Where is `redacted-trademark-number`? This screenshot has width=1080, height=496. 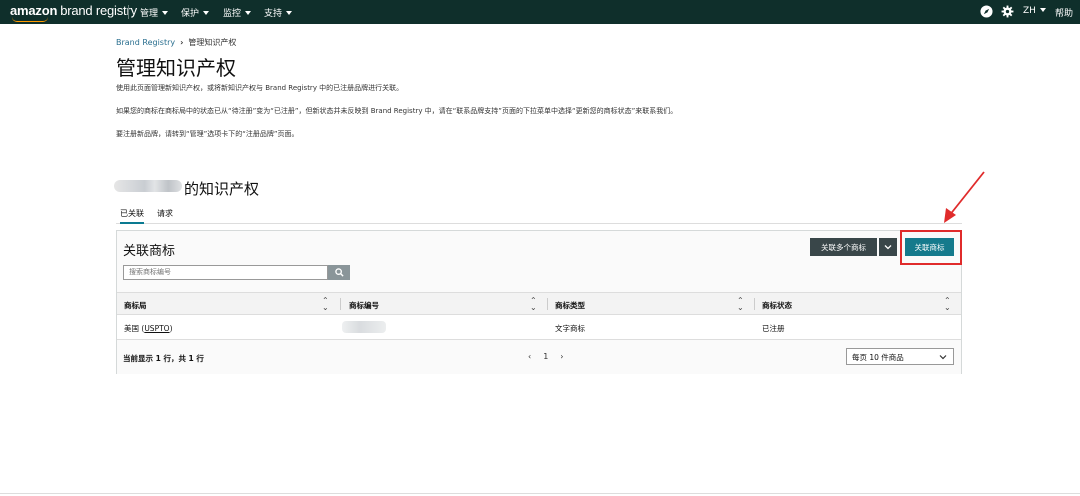
redacted-trademark-number is located at coordinates (364, 327).